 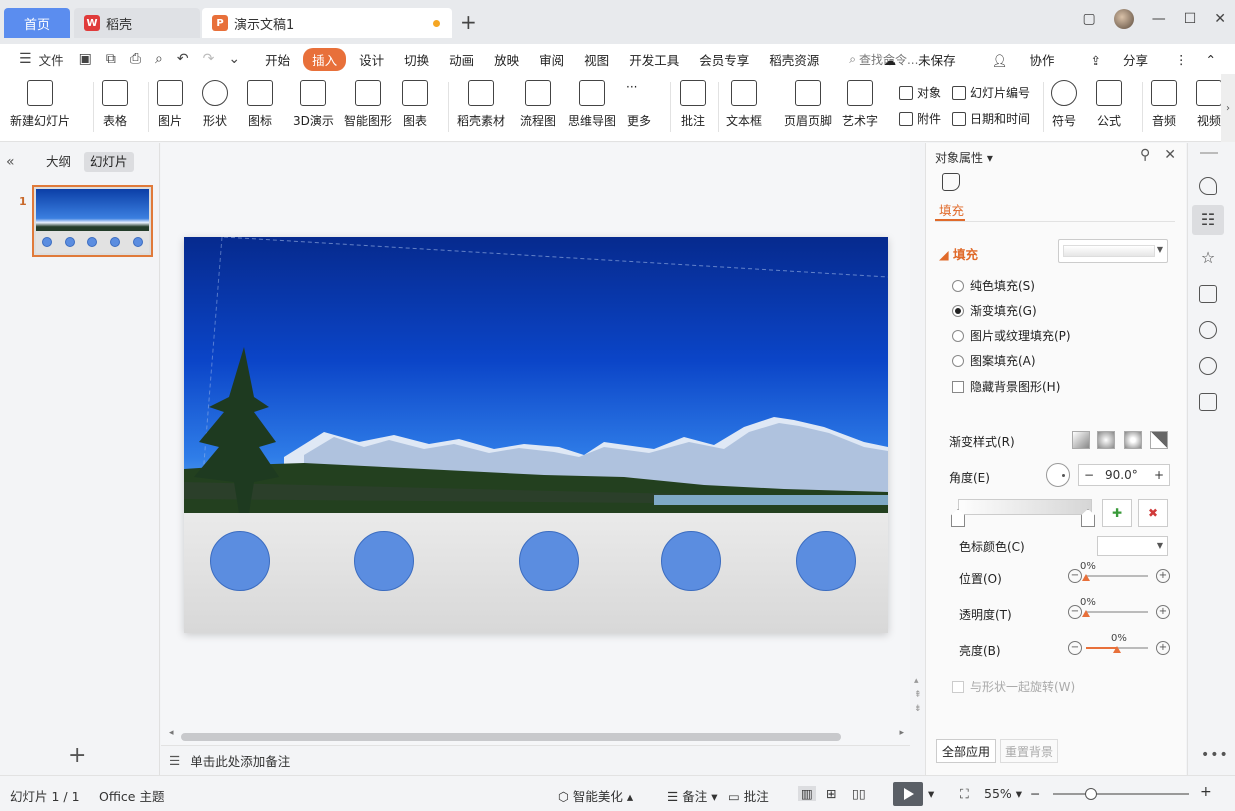 I want to click on gradient-style-rect, so click(x=1133, y=440).